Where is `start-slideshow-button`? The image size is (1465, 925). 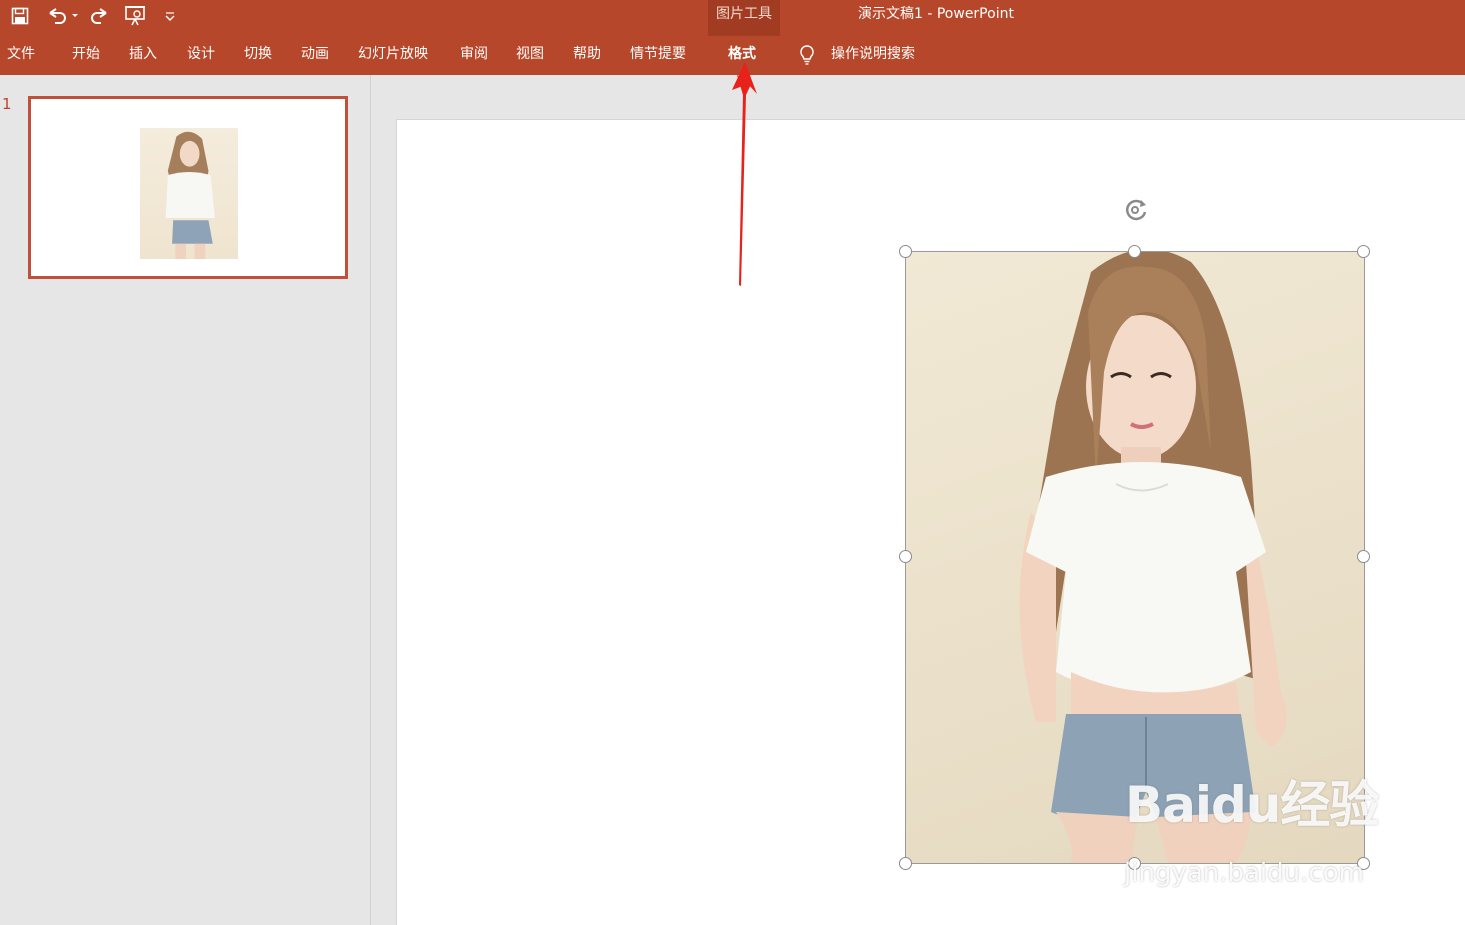
start-slideshow-button is located at coordinates (136, 16).